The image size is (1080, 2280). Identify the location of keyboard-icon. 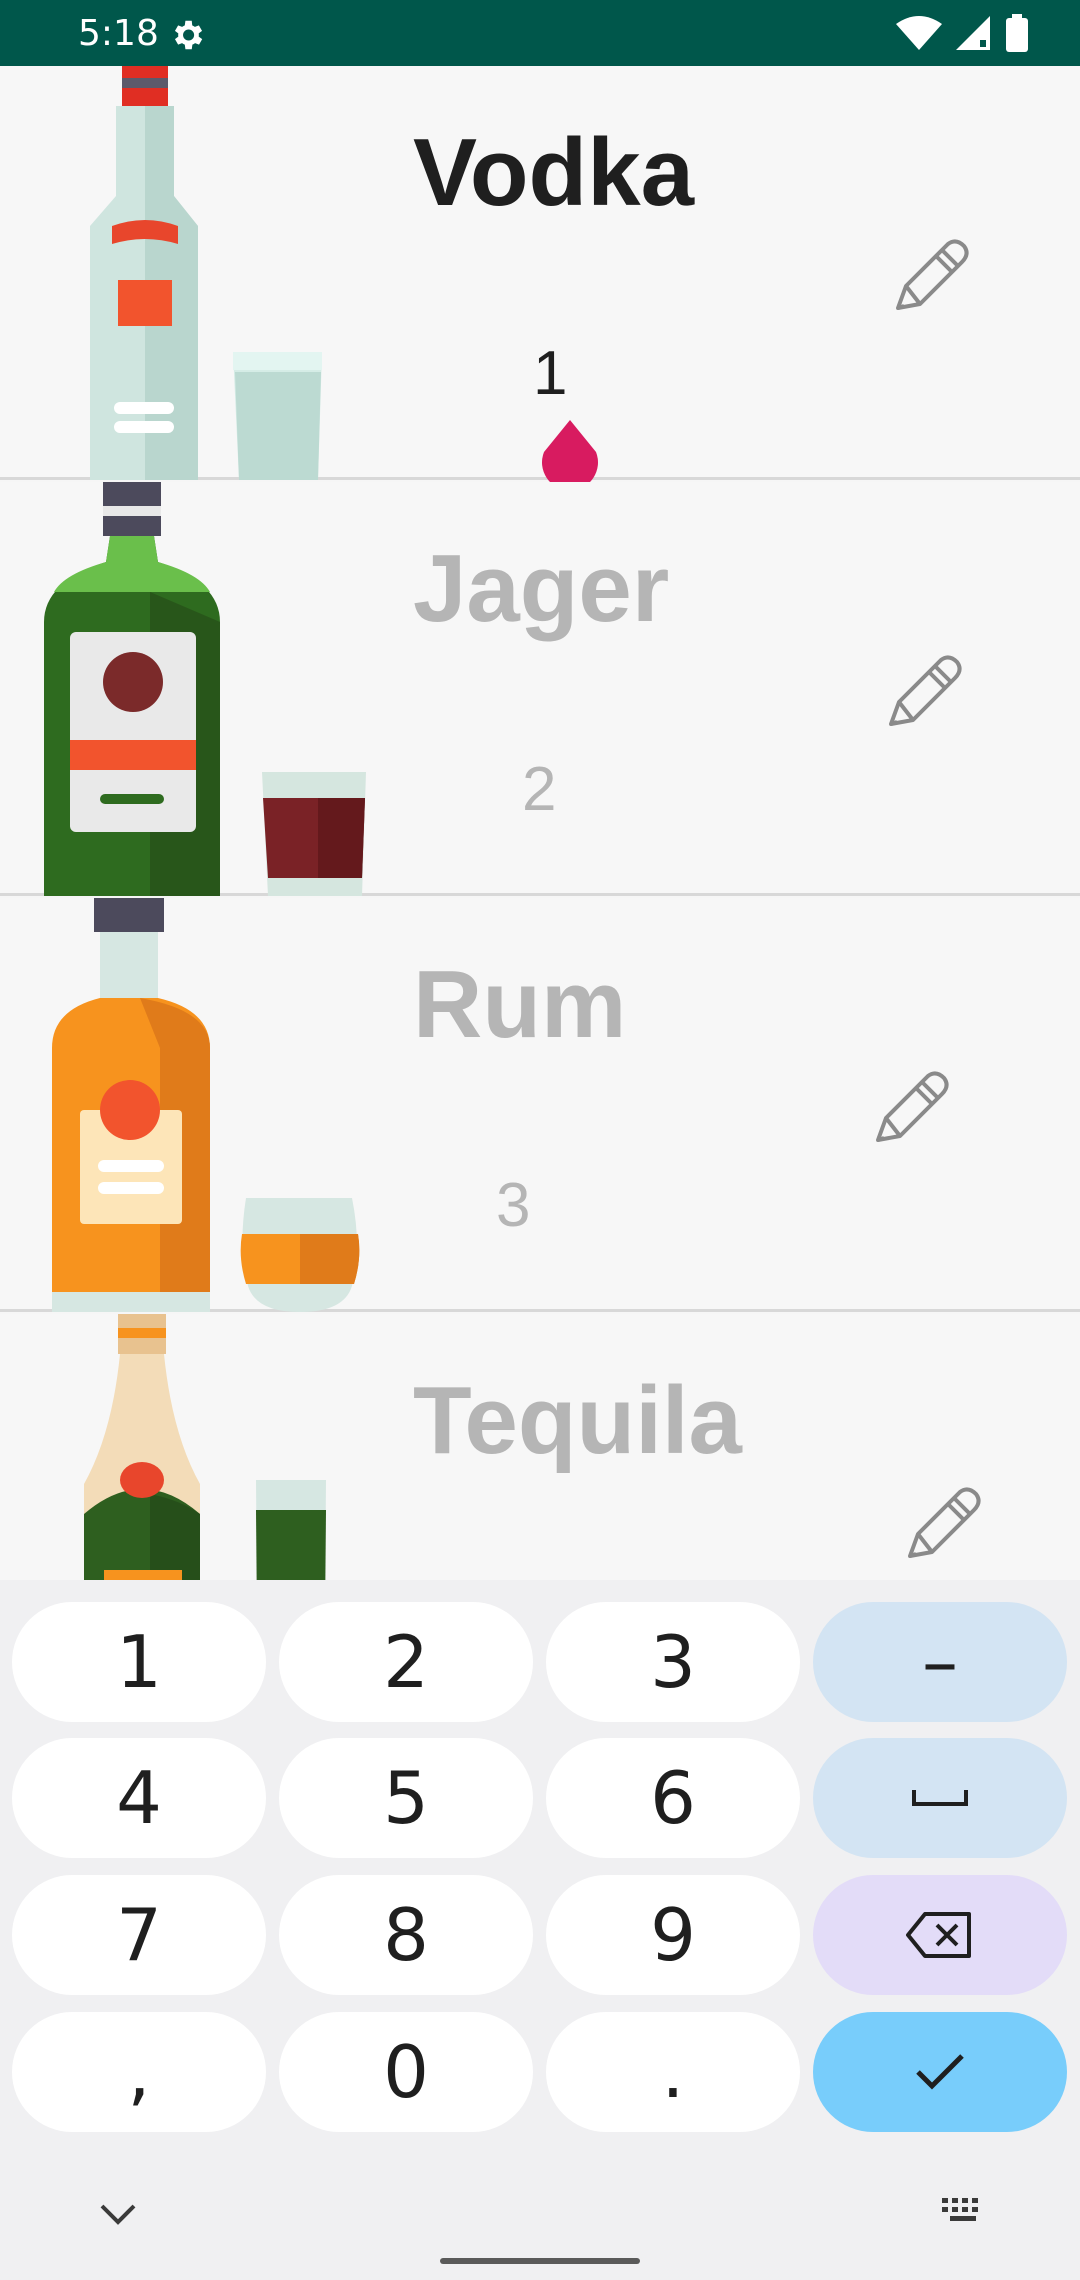
(963, 2213).